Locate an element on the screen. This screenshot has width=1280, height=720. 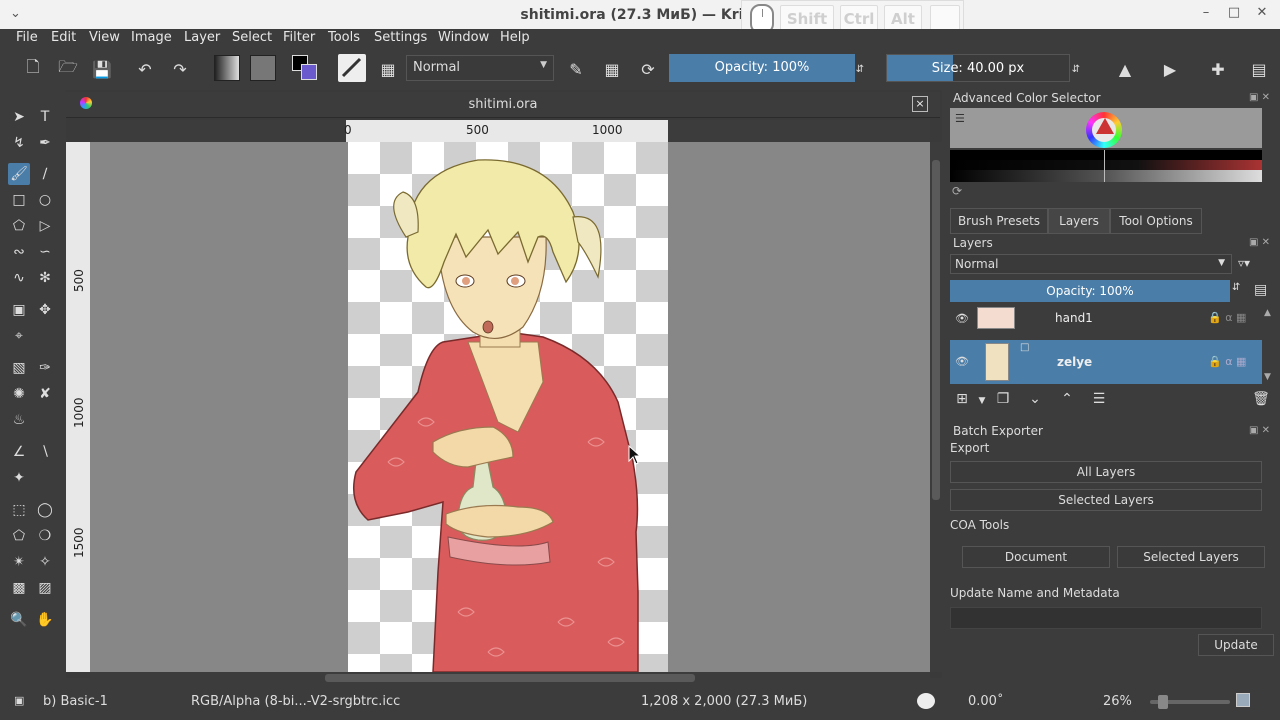
crop-tool-icon: ⌖ is located at coordinates (19, 336).